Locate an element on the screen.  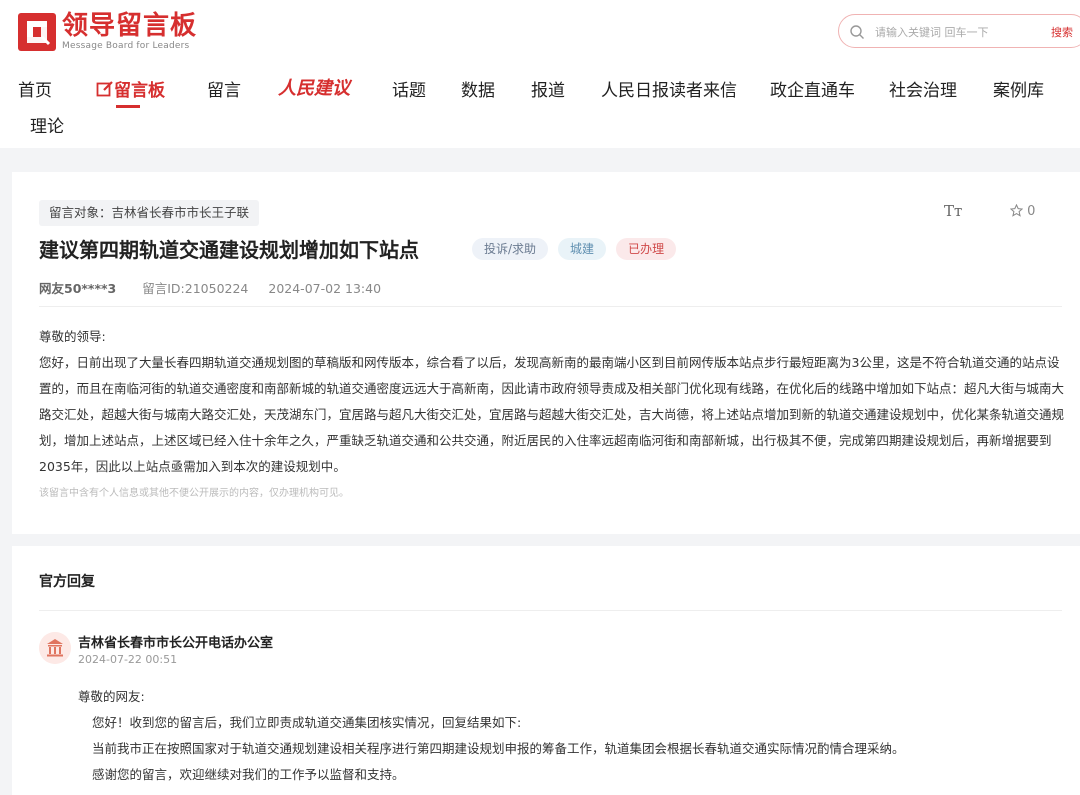
government-building-icon is located at coordinates (55, 648).